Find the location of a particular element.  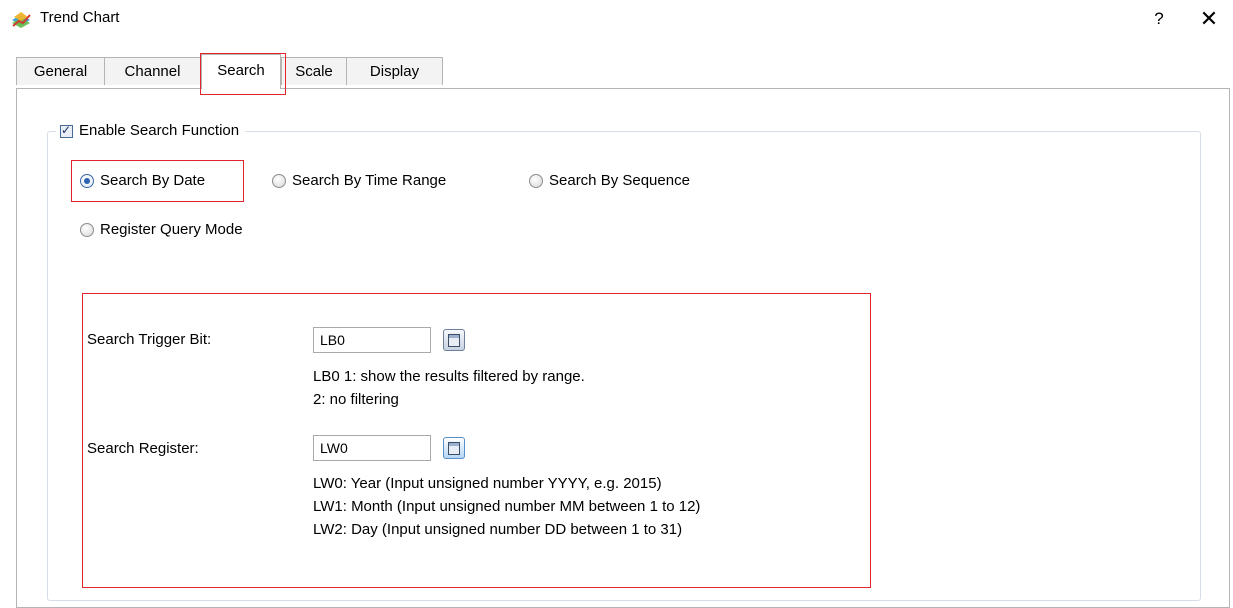

tab-scale: Scale is located at coordinates (314, 71).